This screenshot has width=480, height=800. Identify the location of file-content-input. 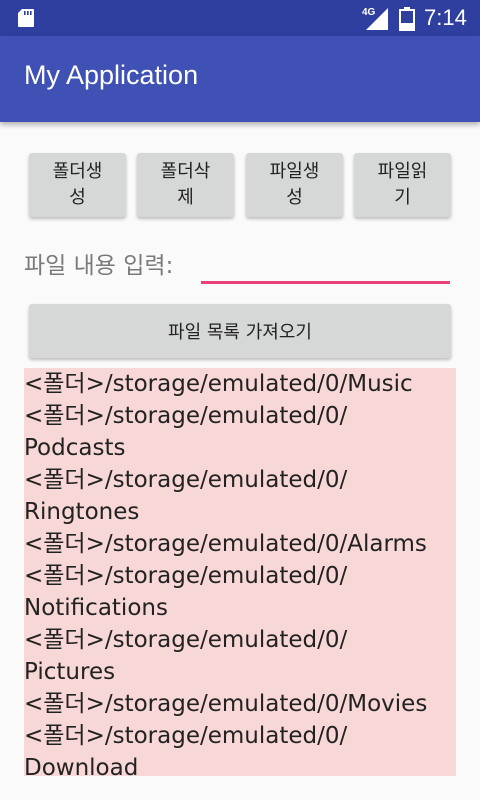
(325, 264).